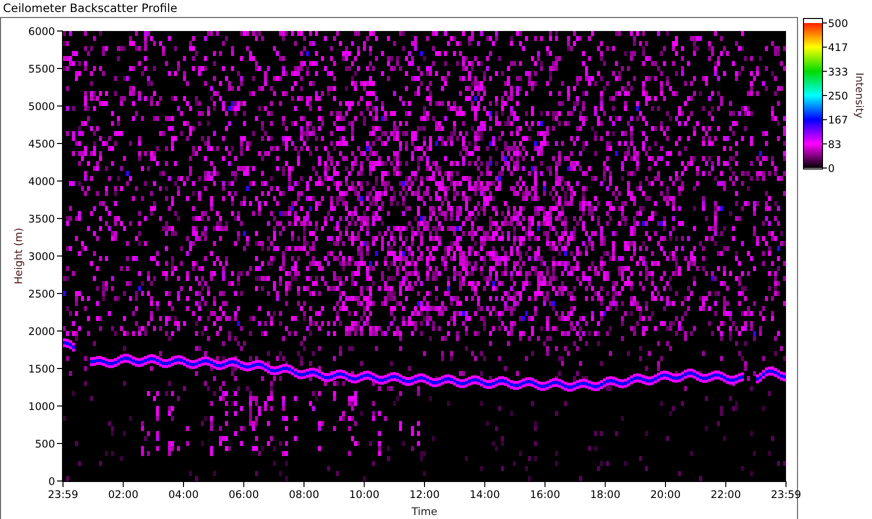 This screenshot has width=872, height=519. Describe the element at coordinates (859, 95) in the screenshot. I see `axis-title: Intensity` at that location.